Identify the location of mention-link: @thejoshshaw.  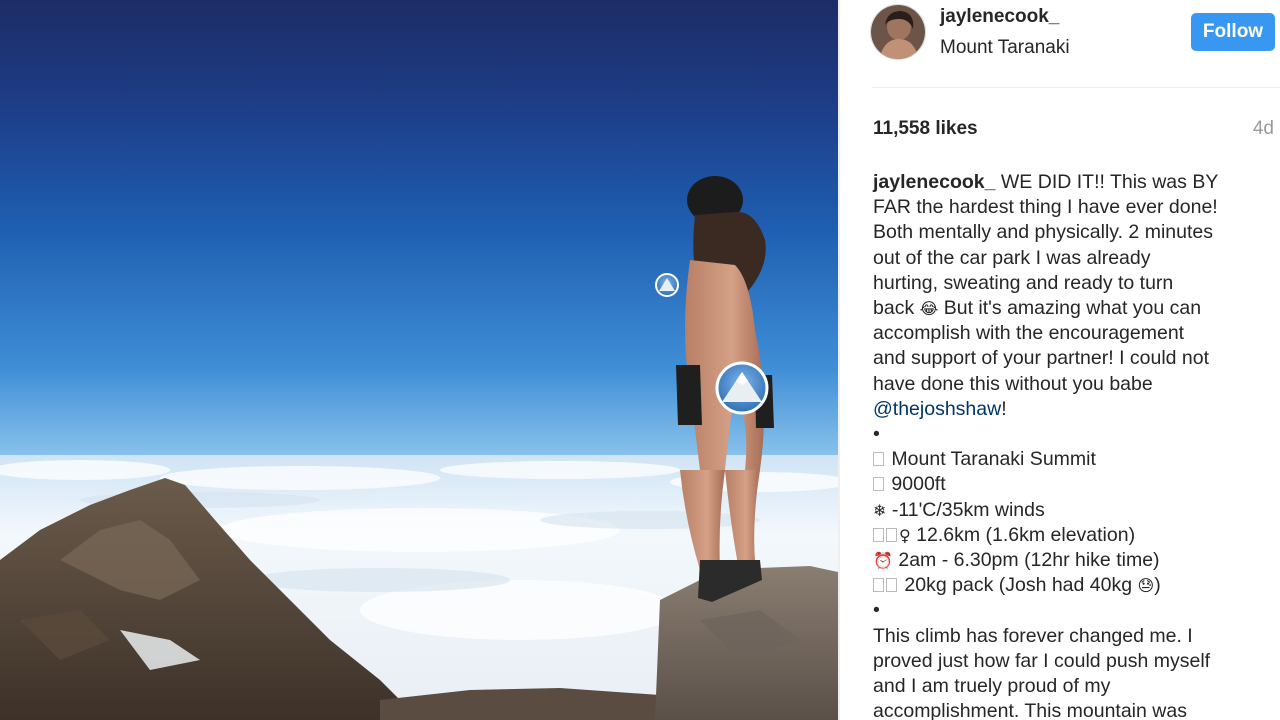
(937, 409).